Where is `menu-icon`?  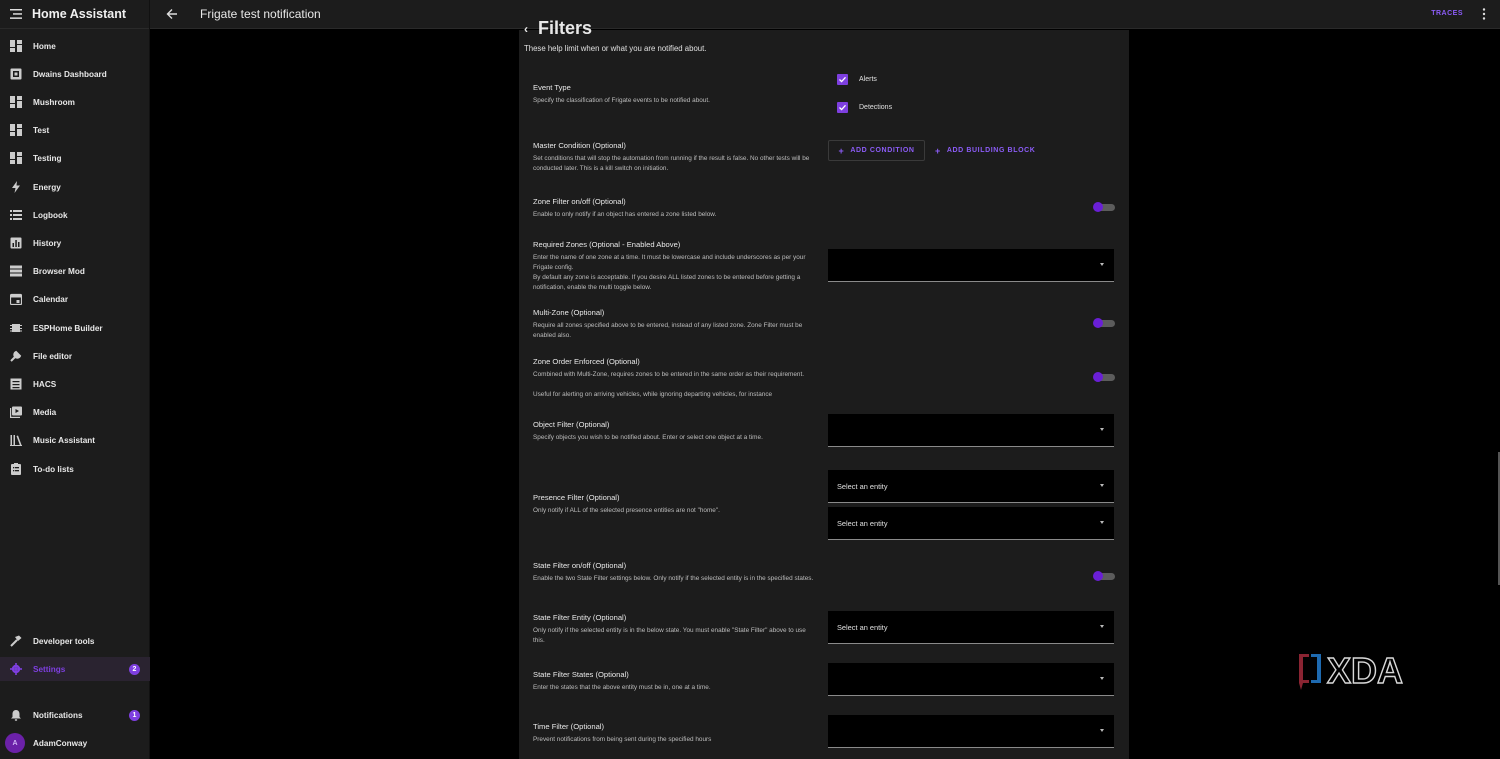
menu-icon is located at coordinates (16, 14).